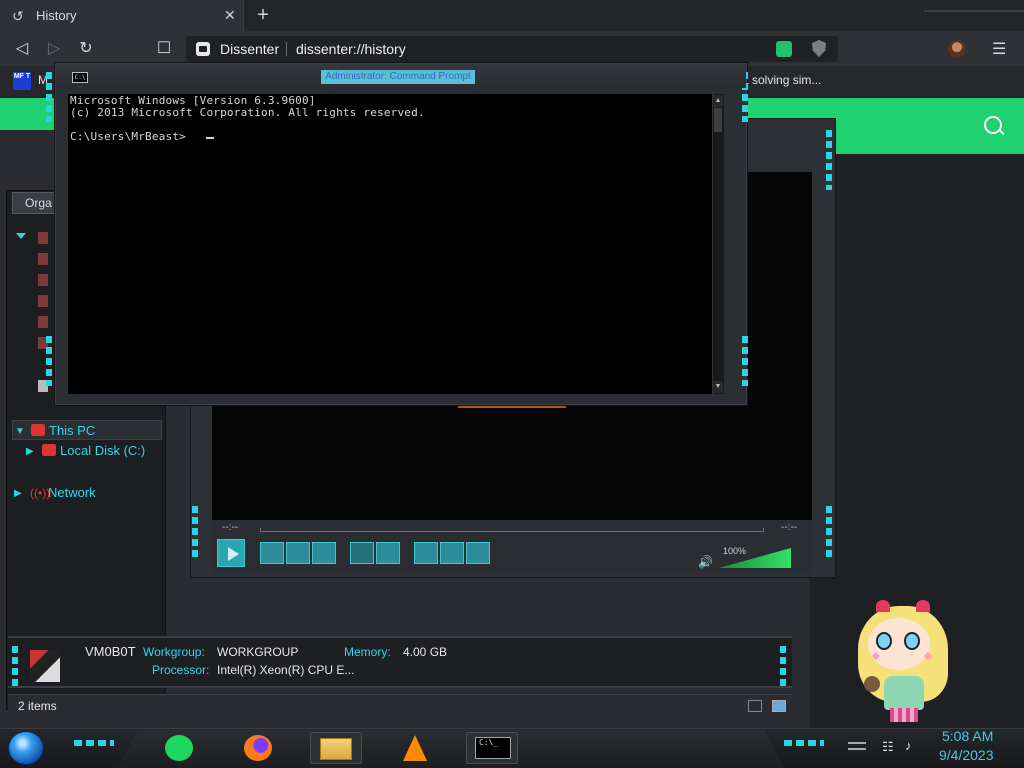  What do you see at coordinates (258, 652) in the screenshot?
I see `workgroup-value: WORKGROUP` at bounding box center [258, 652].